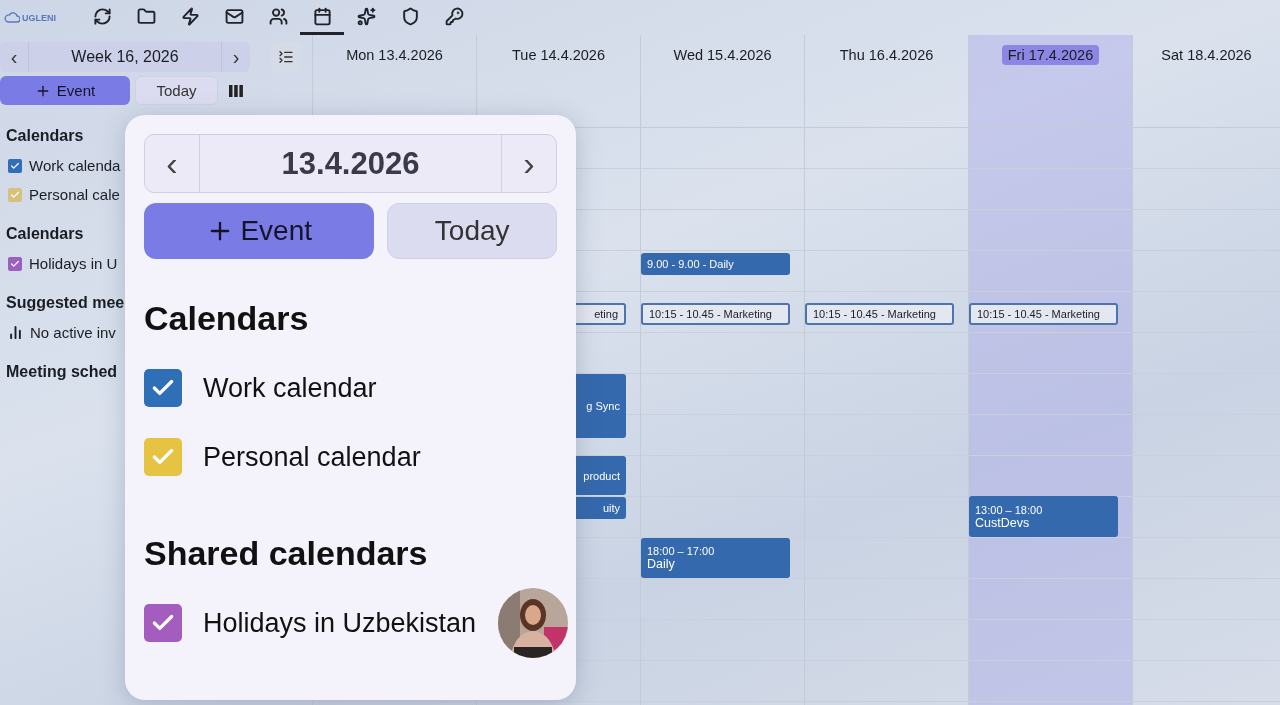 This screenshot has width=1280, height=705. Describe the element at coordinates (290, 388) in the screenshot. I see `calendar-name: Work calendar` at that location.